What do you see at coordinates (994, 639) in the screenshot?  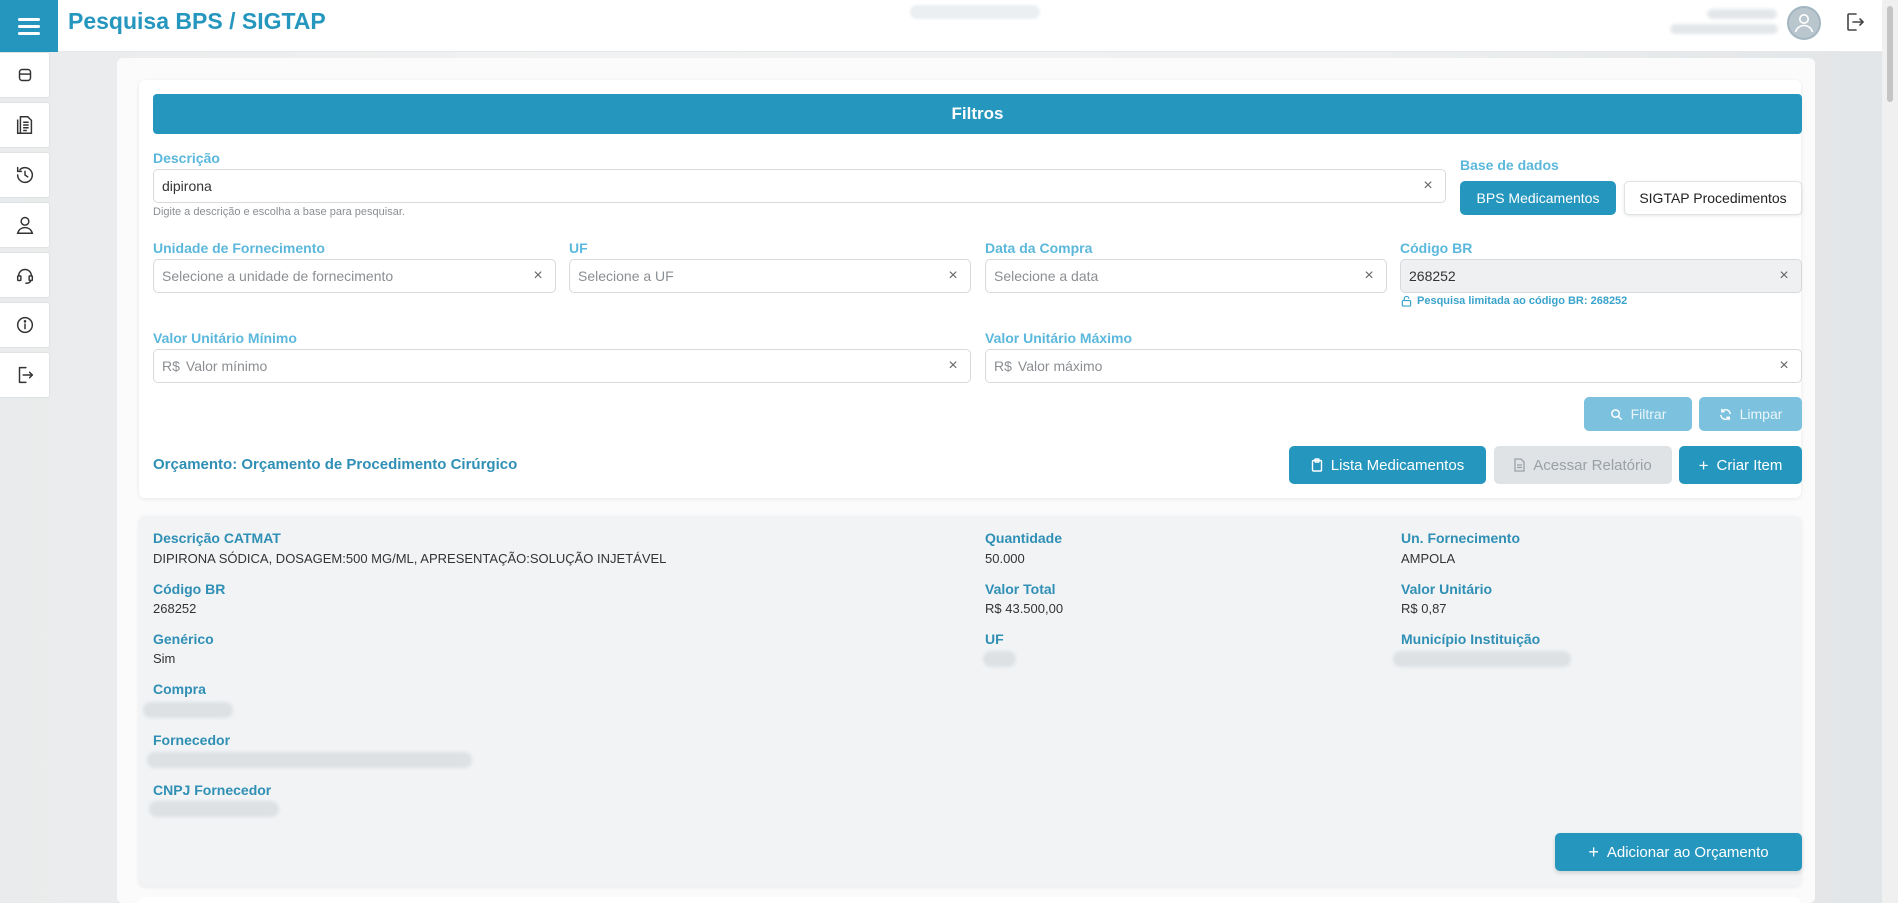 I see `uf-result-label: UF` at bounding box center [994, 639].